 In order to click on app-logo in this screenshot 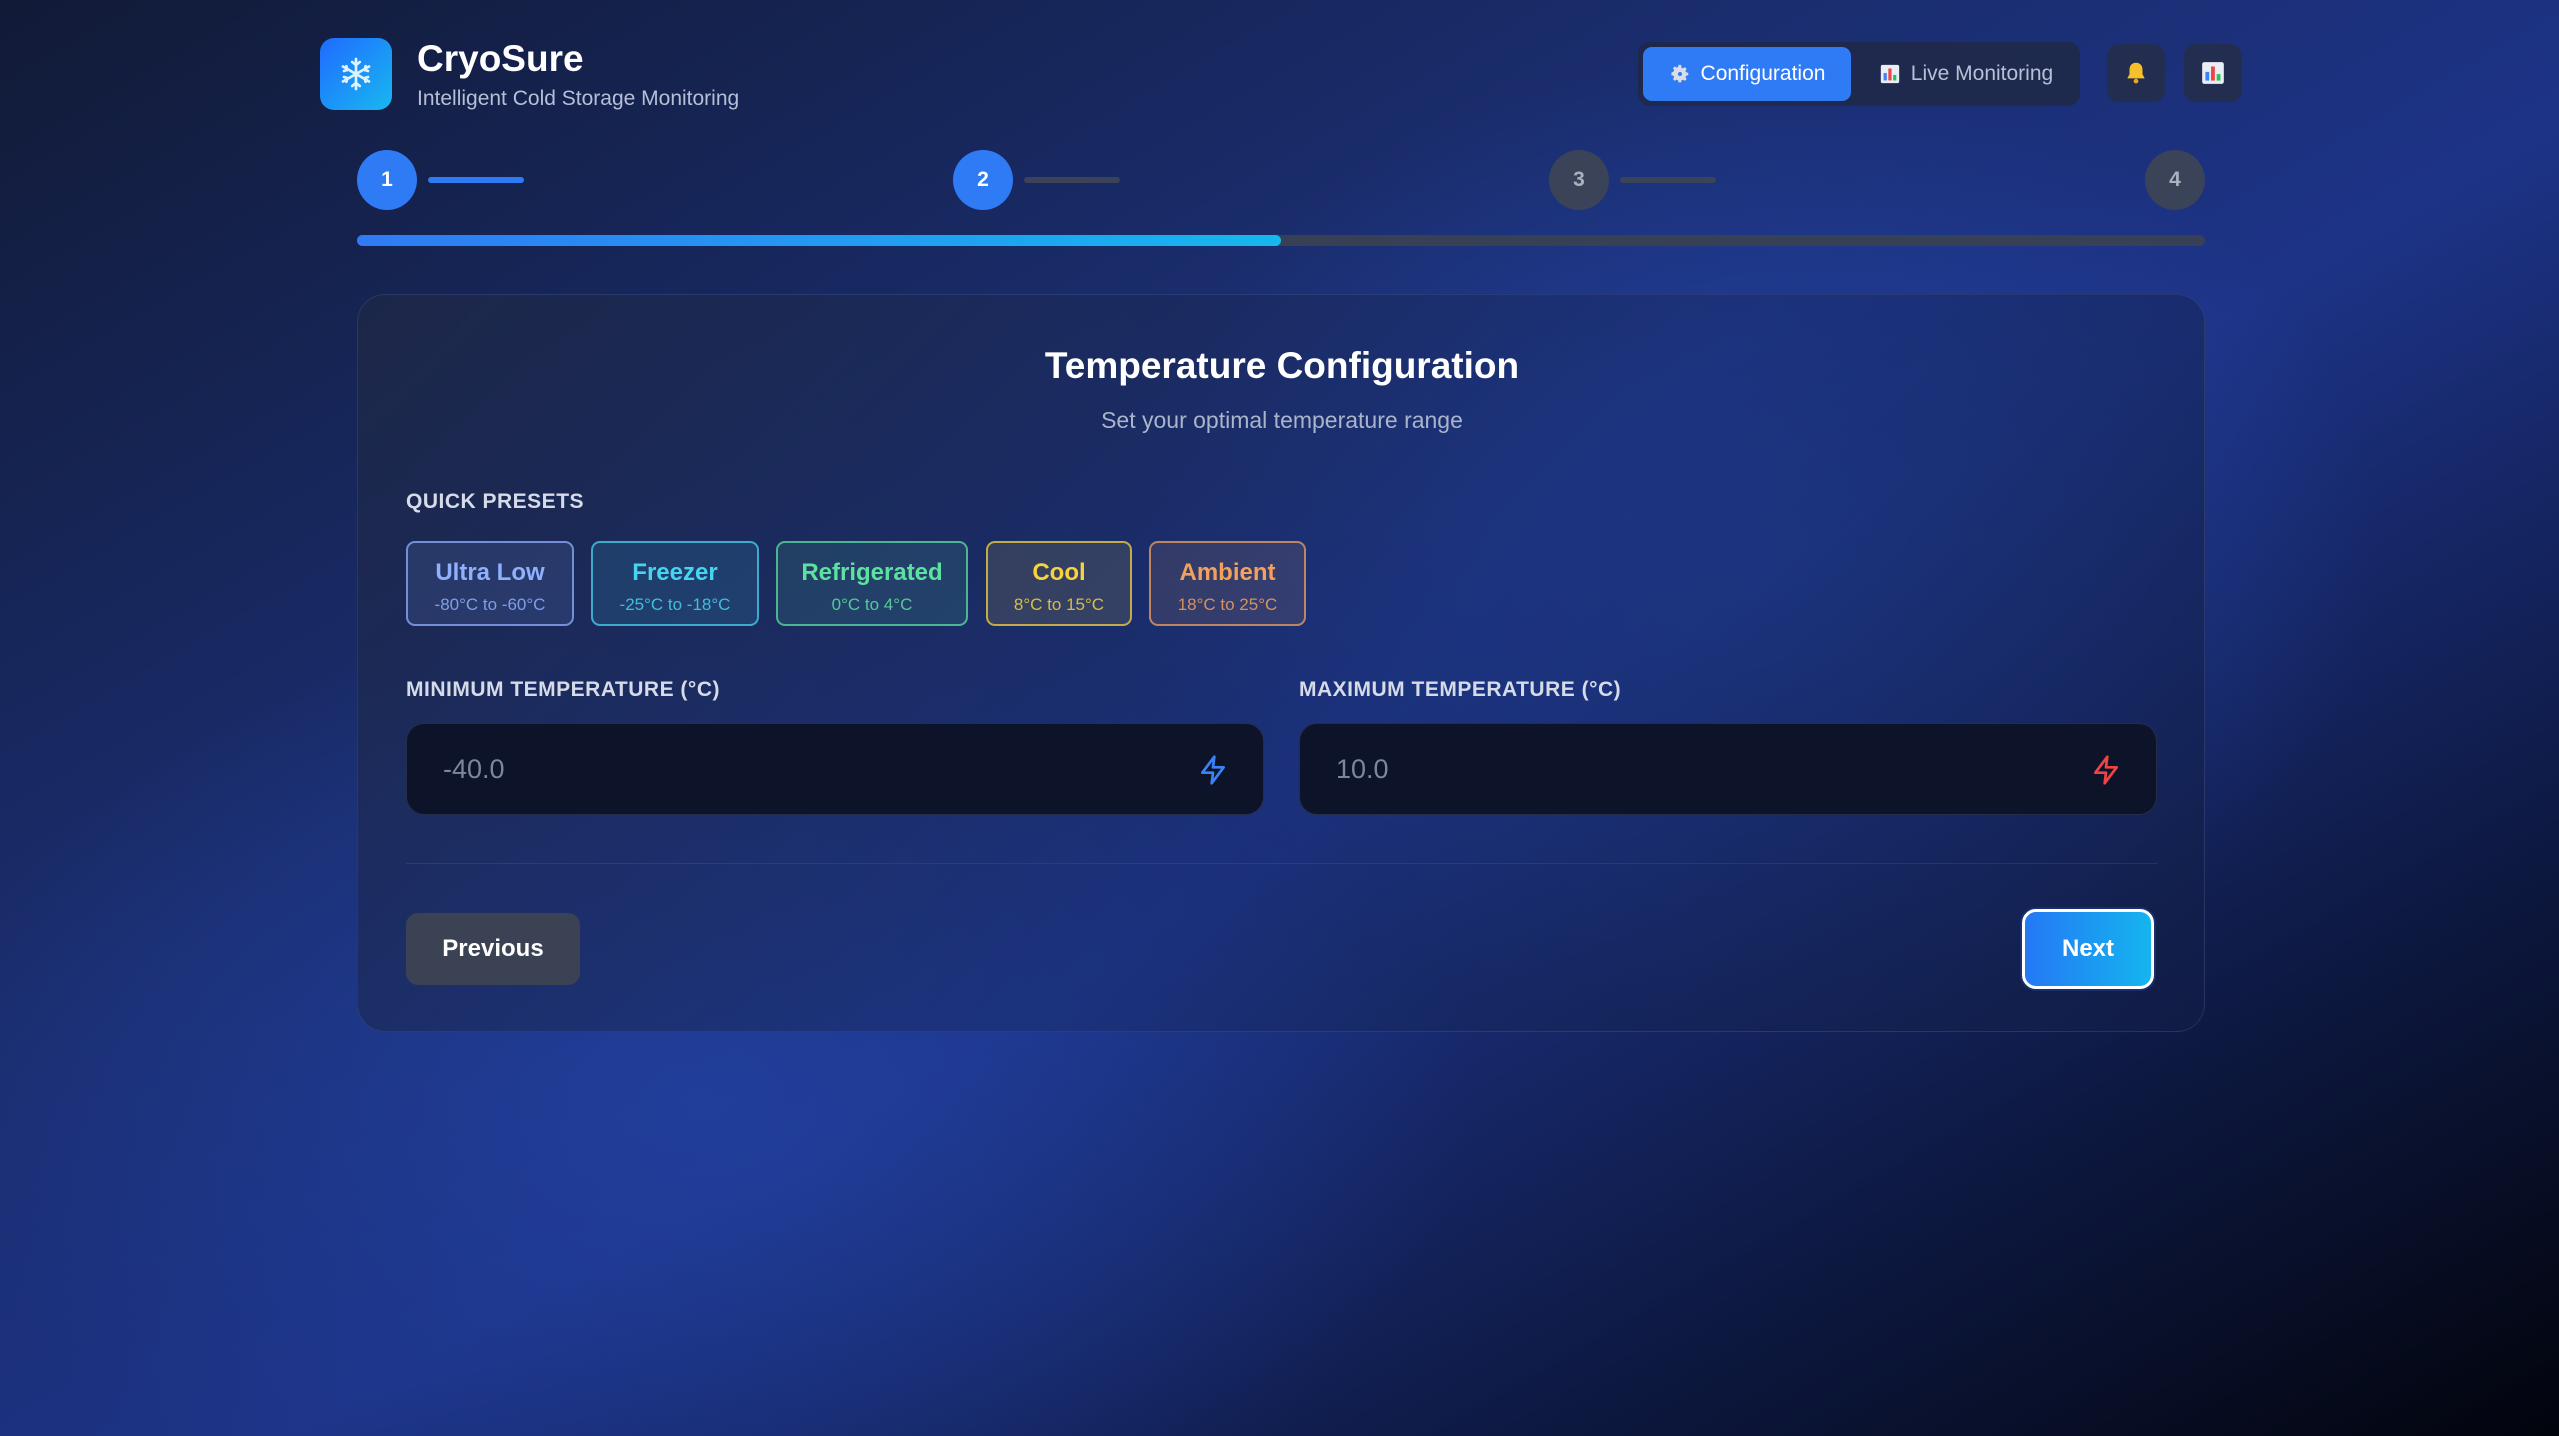, I will do `click(356, 74)`.